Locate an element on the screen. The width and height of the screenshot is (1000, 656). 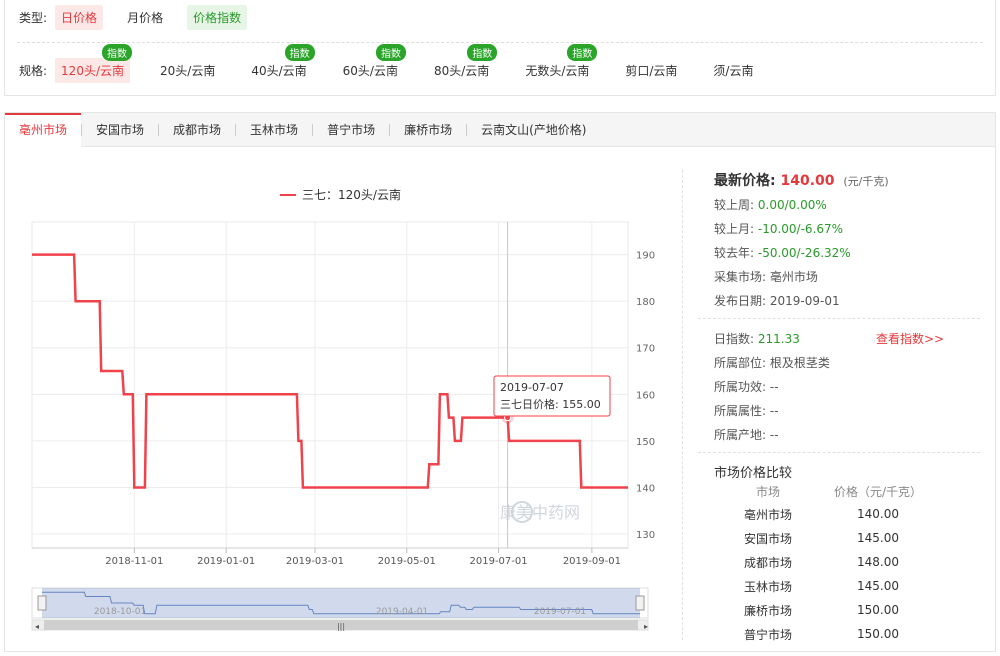
week-change-value: 0.00/0.00% is located at coordinates (792, 205).